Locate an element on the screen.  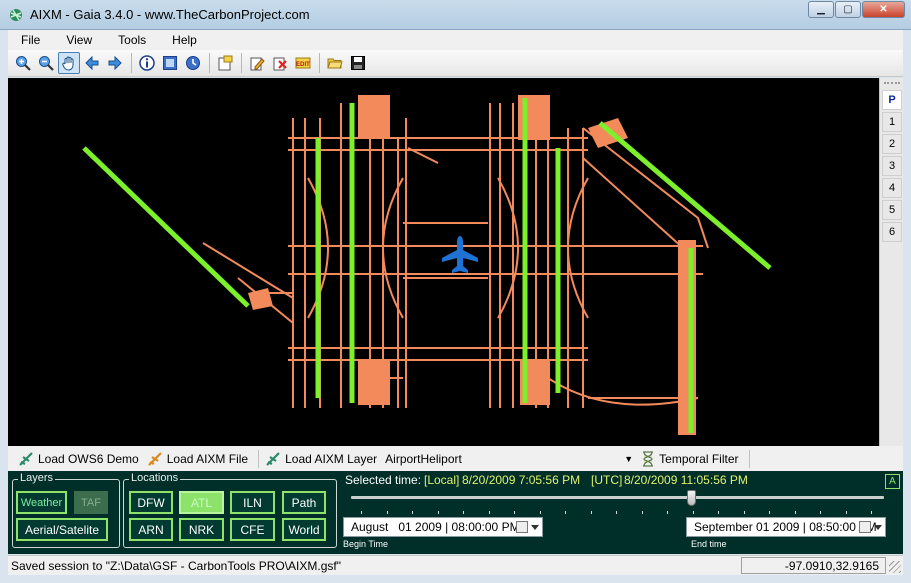
location-world-button: World is located at coordinates (304, 529).